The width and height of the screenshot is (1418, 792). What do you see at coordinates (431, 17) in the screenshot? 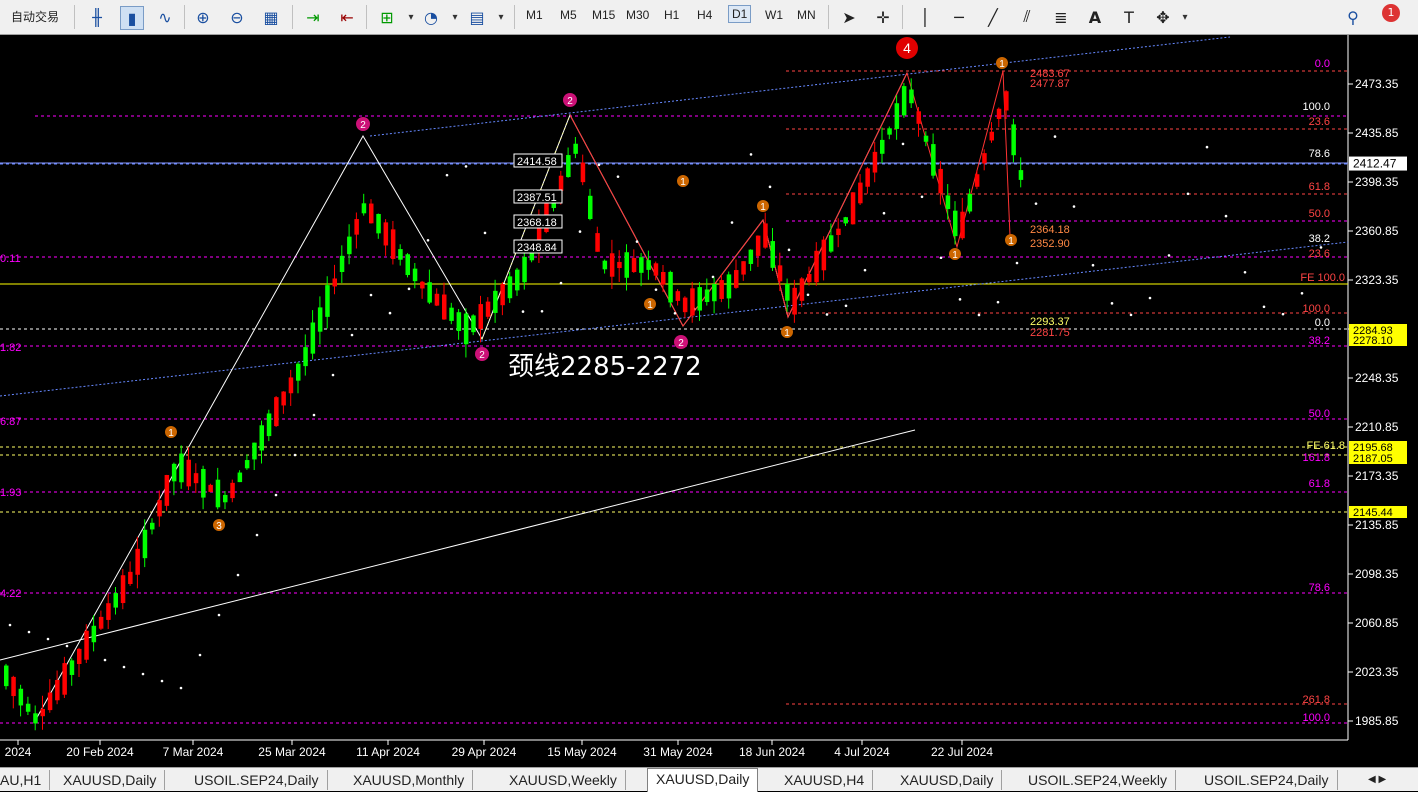
I see `periods-clock-icon: ◔` at bounding box center [431, 17].